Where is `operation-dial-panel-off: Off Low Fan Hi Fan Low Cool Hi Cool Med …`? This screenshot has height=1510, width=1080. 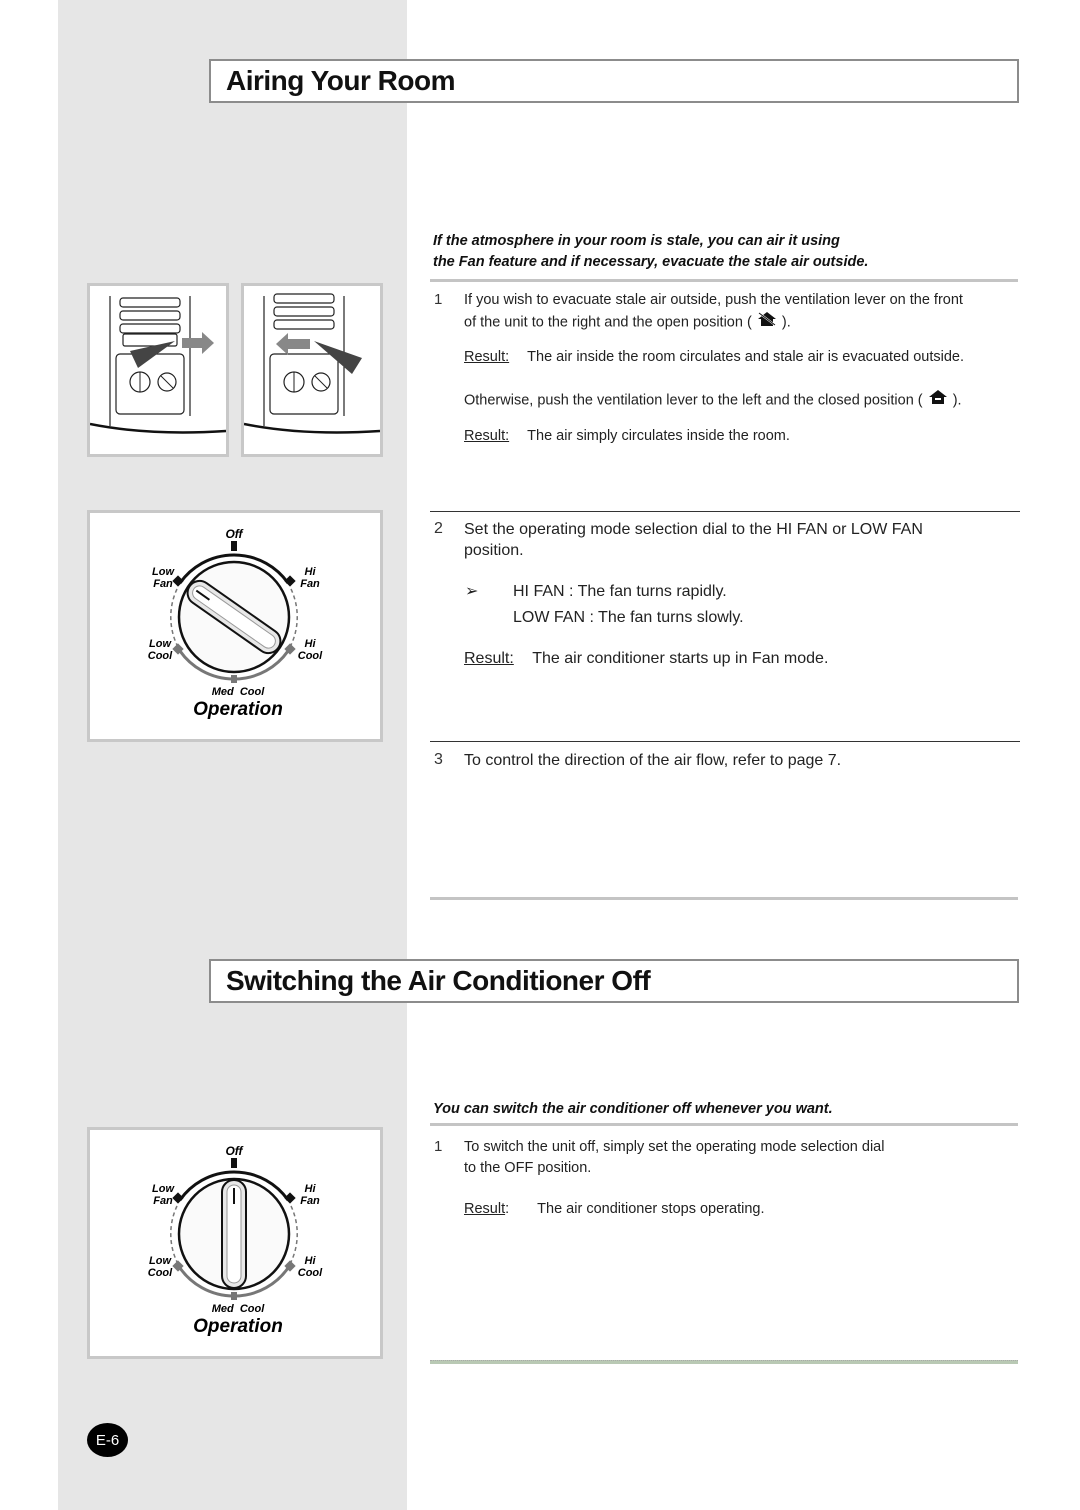 operation-dial-panel-off: Off Low Fan Hi Fan Low Cool Hi Cool Med … is located at coordinates (235, 1243).